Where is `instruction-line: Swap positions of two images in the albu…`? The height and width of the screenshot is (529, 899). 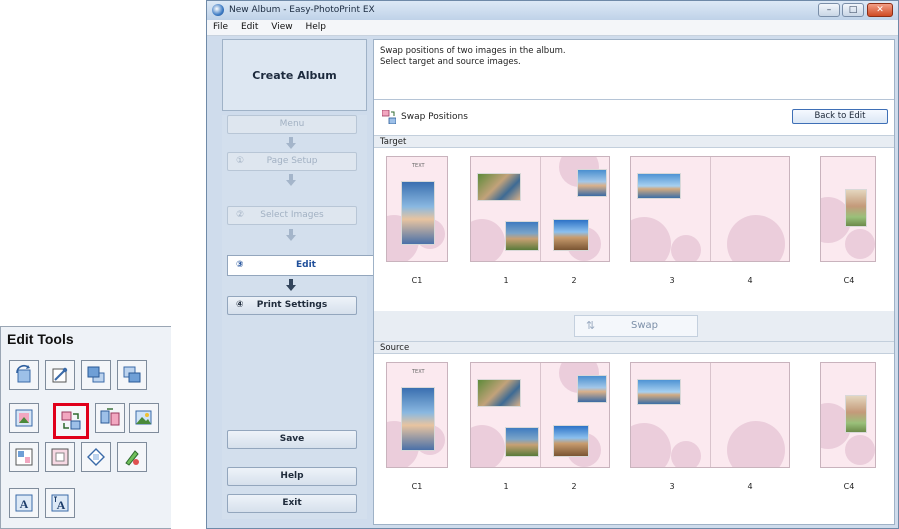 instruction-line: Swap positions of two images in the albu… is located at coordinates (473, 51).